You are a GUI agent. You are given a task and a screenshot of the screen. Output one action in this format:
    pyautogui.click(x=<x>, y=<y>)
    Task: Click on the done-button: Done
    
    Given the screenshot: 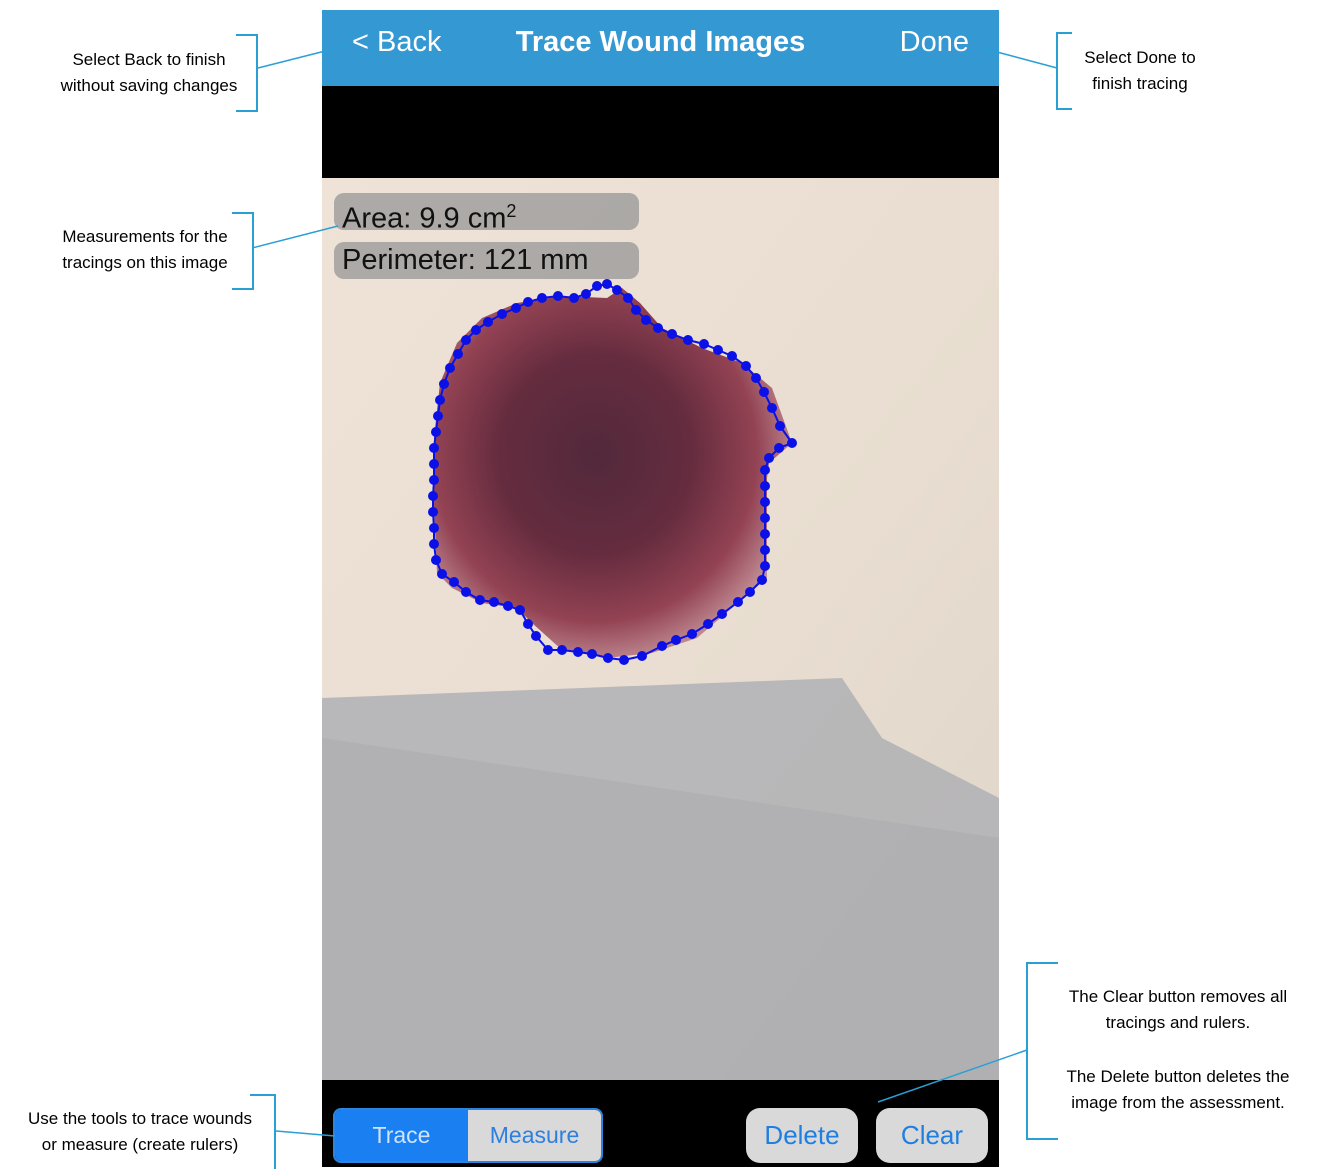 What is the action you would take?
    pyautogui.click(x=934, y=42)
    